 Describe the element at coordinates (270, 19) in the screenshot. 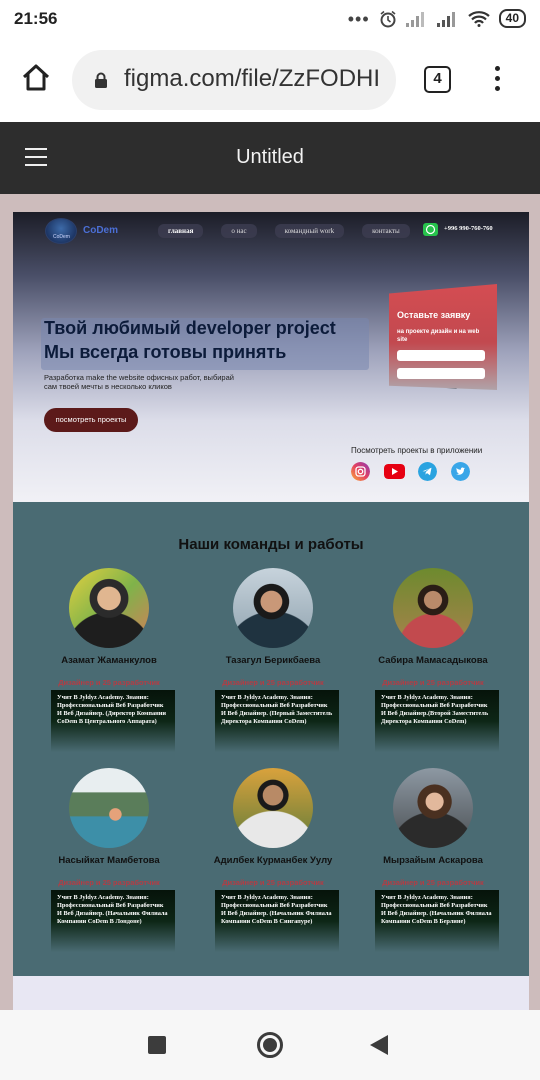

I see `status-bar: 21:56 ••• 40` at that location.